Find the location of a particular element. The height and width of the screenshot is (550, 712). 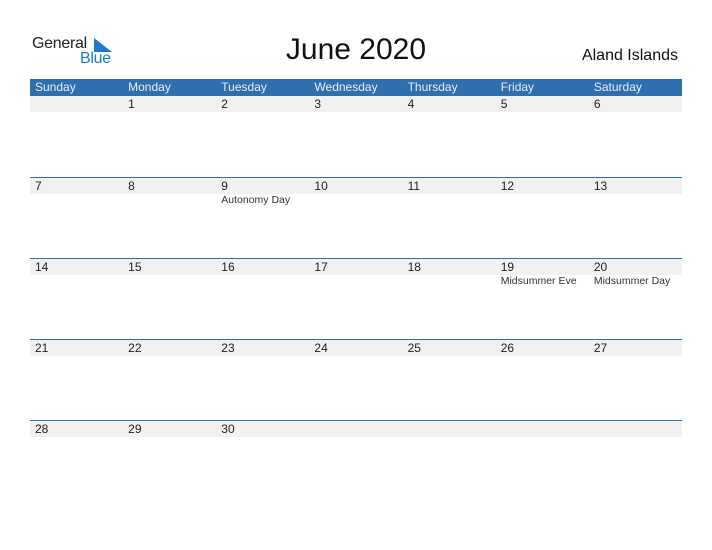

day-number: 1 is located at coordinates (131, 104).